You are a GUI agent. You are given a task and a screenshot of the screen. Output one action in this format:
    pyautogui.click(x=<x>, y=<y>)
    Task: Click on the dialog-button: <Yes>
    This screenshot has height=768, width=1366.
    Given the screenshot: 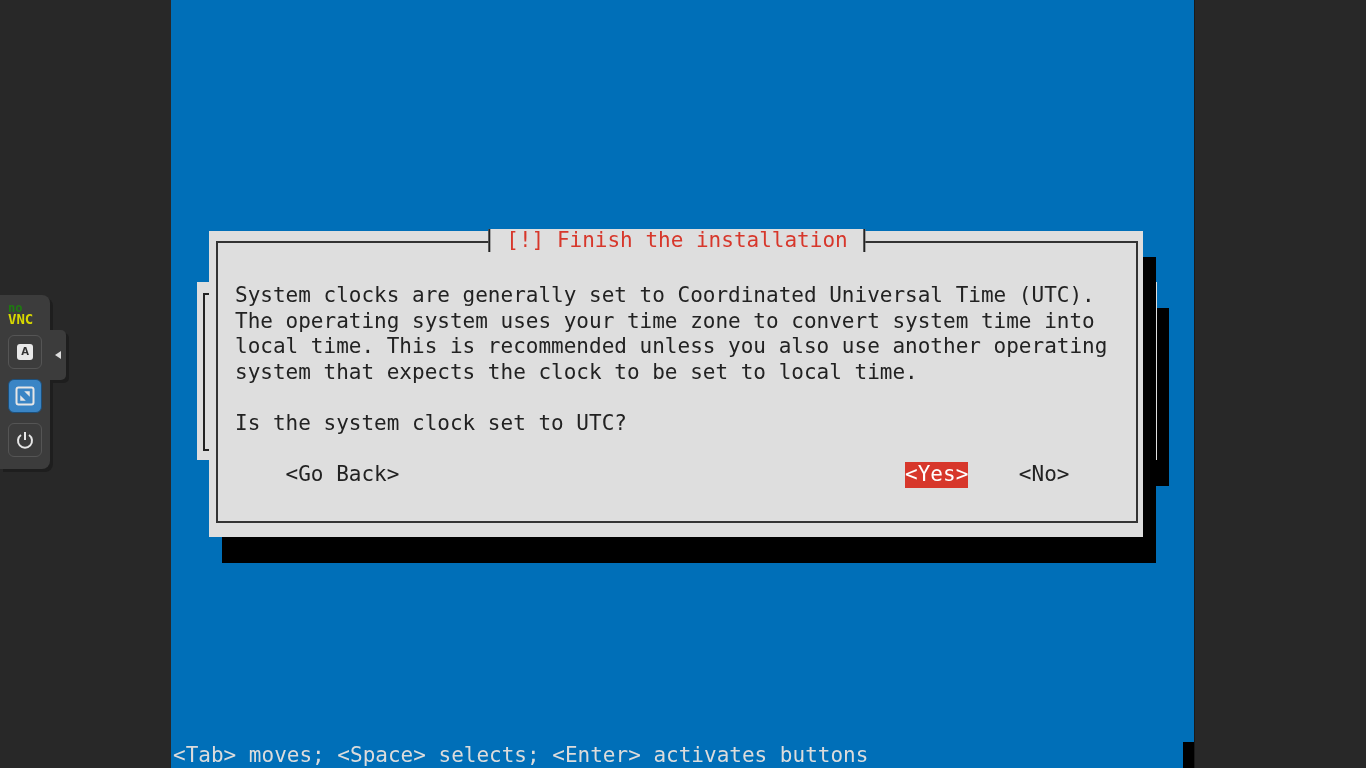 What is the action you would take?
    pyautogui.click(x=937, y=475)
    